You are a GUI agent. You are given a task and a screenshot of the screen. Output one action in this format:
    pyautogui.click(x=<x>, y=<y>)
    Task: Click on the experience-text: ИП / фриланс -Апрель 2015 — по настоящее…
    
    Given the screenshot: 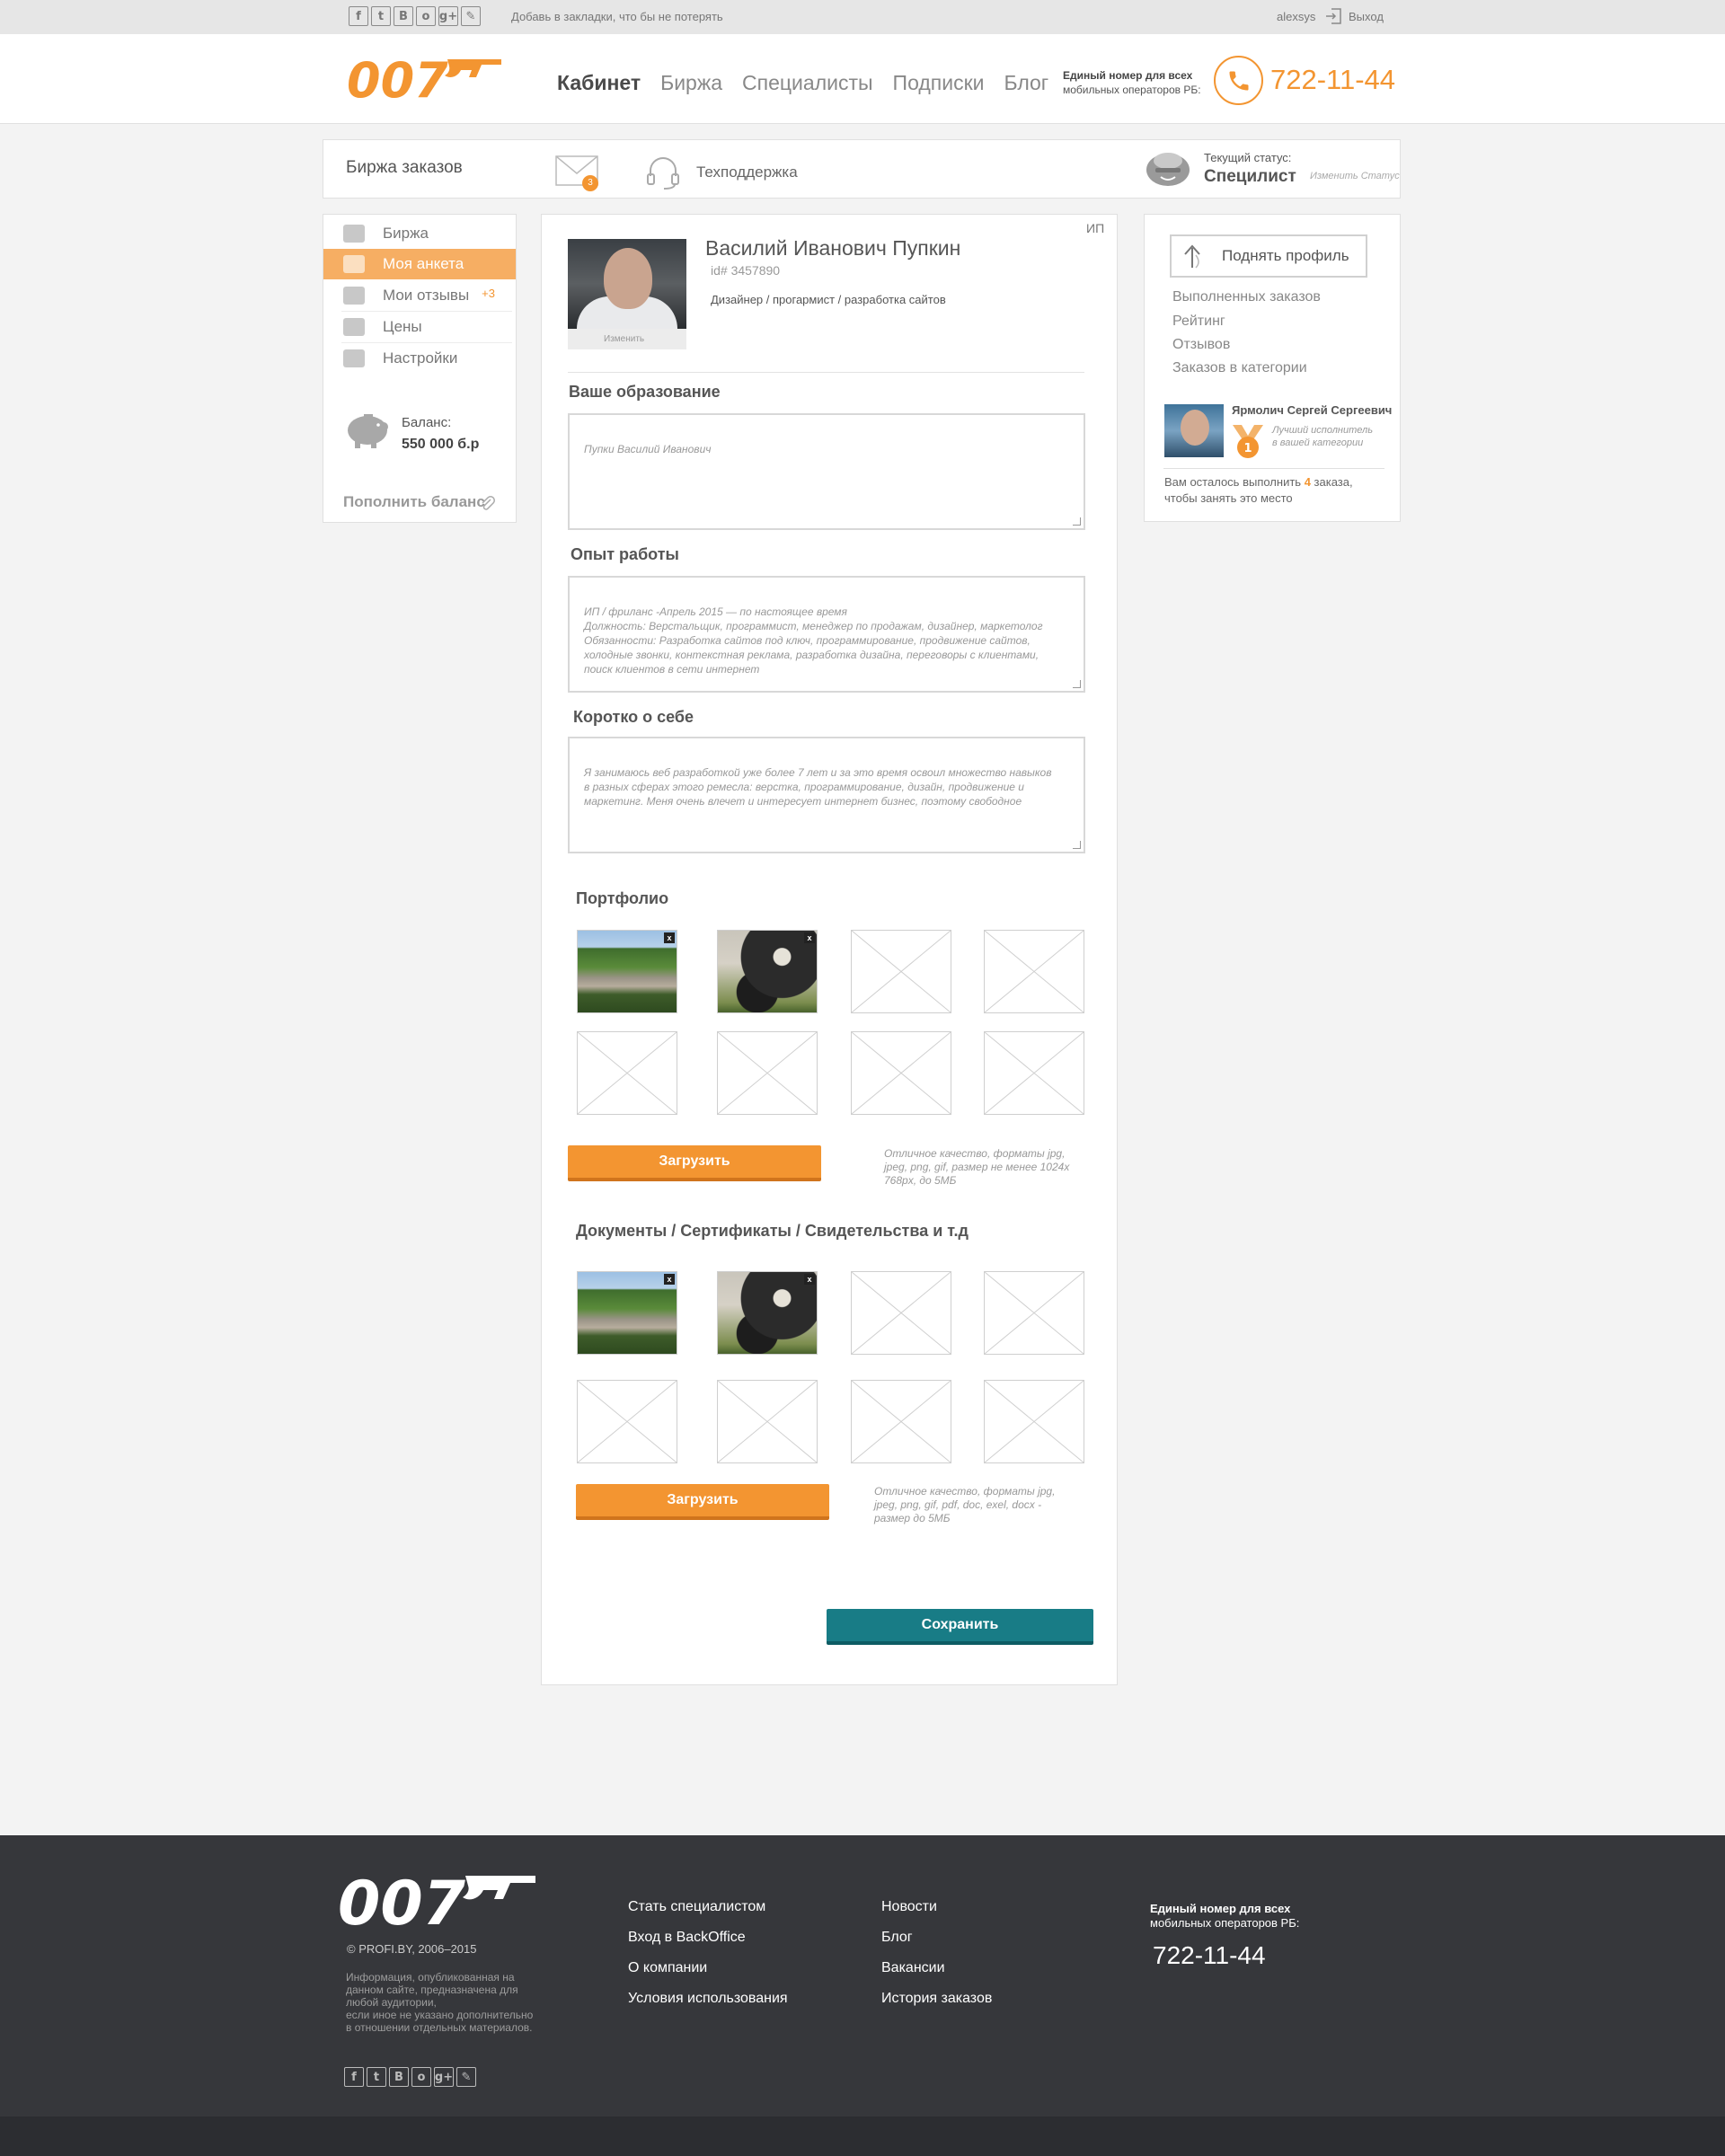 What is the action you would take?
    pyautogui.click(x=813, y=640)
    